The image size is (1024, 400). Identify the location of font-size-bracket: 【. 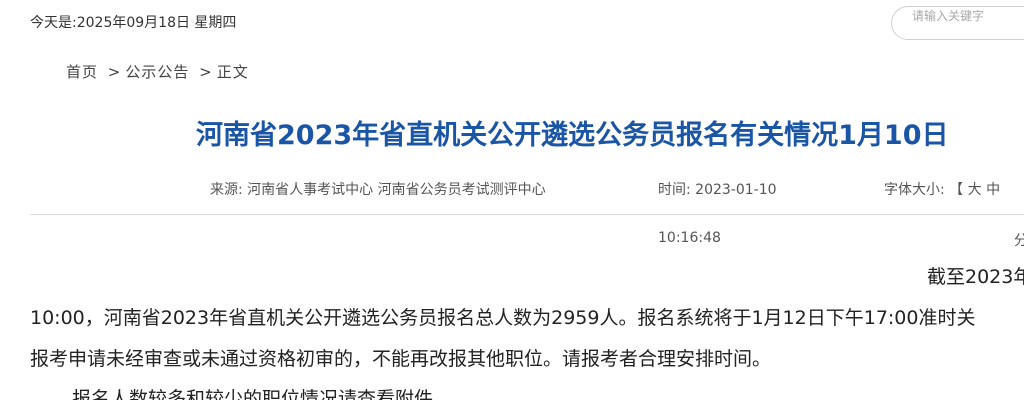
(956, 190).